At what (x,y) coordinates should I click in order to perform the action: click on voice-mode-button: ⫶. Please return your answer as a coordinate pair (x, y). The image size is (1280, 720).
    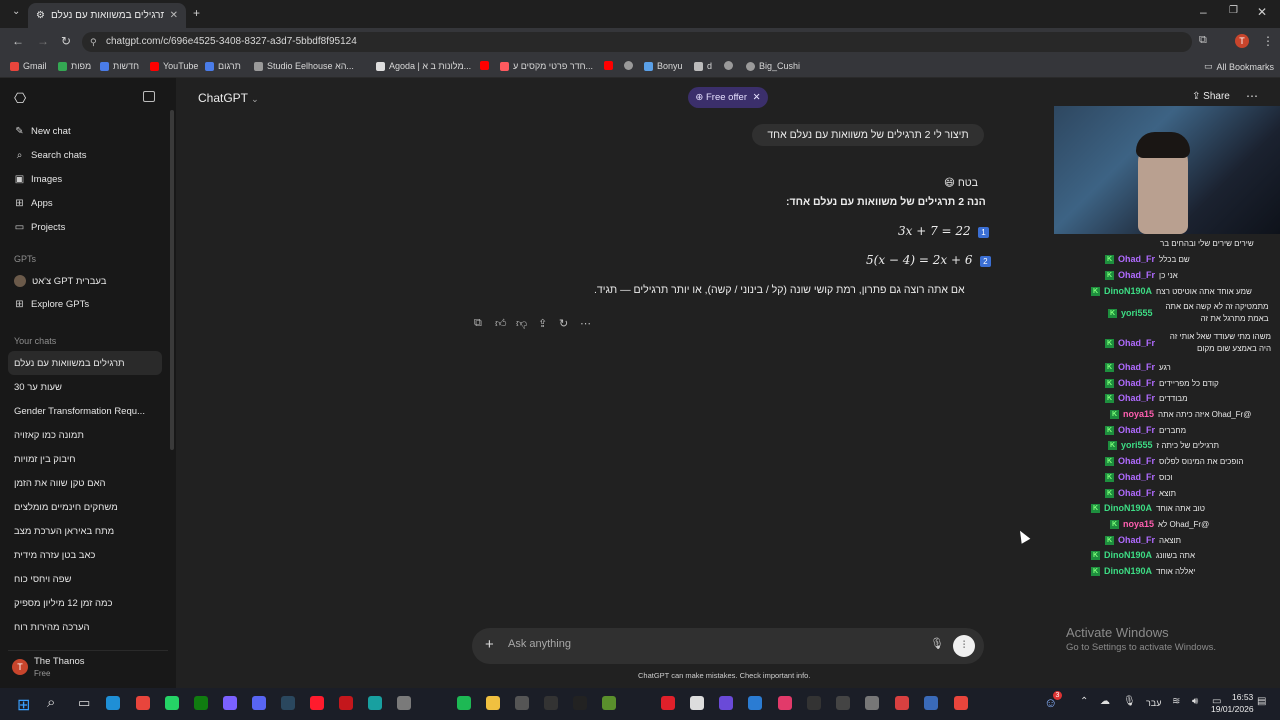
    Looking at the image, I should click on (964, 646).